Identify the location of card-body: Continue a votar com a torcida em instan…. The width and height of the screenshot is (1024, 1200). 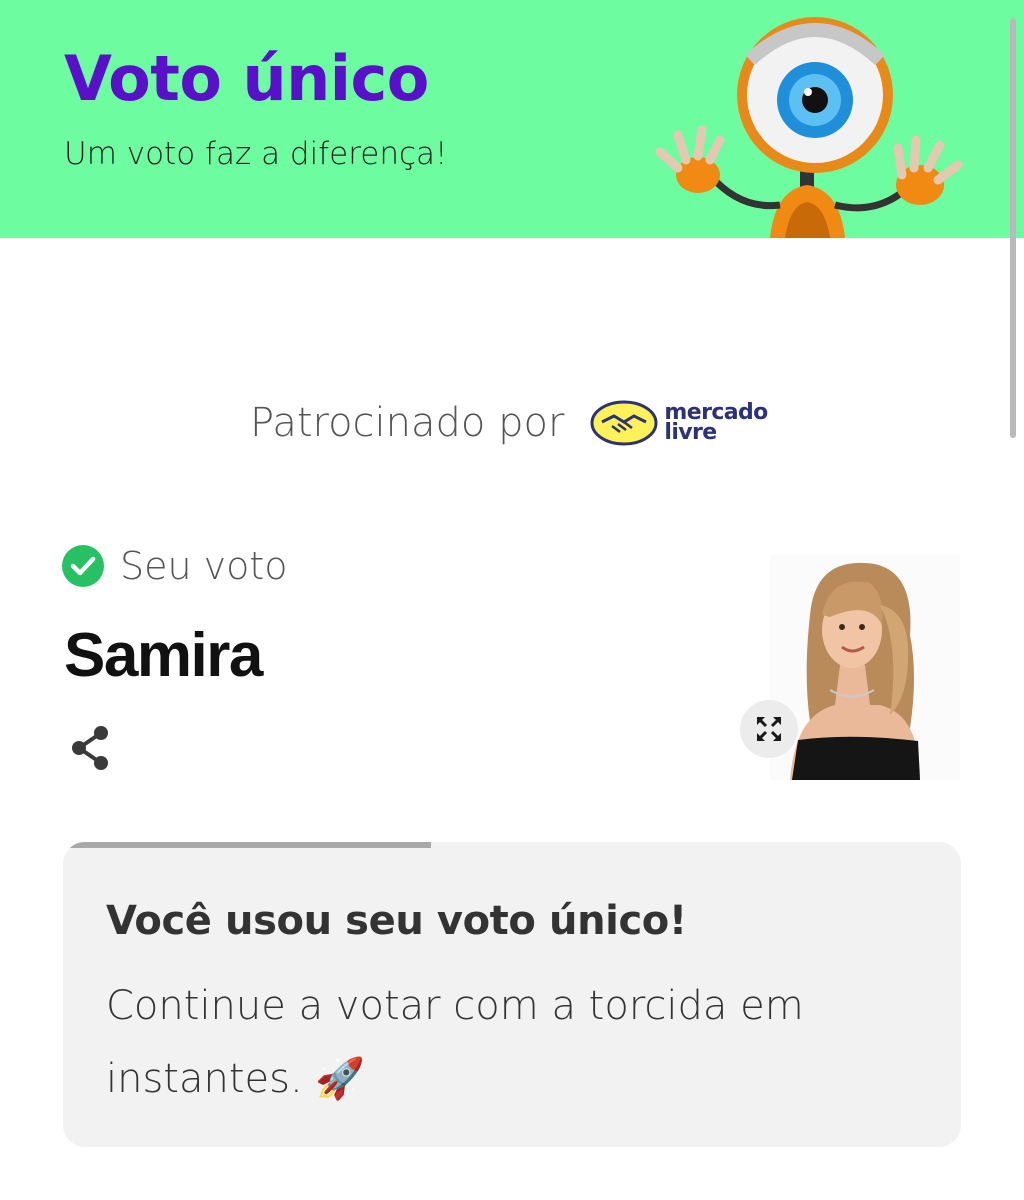
(455, 1042).